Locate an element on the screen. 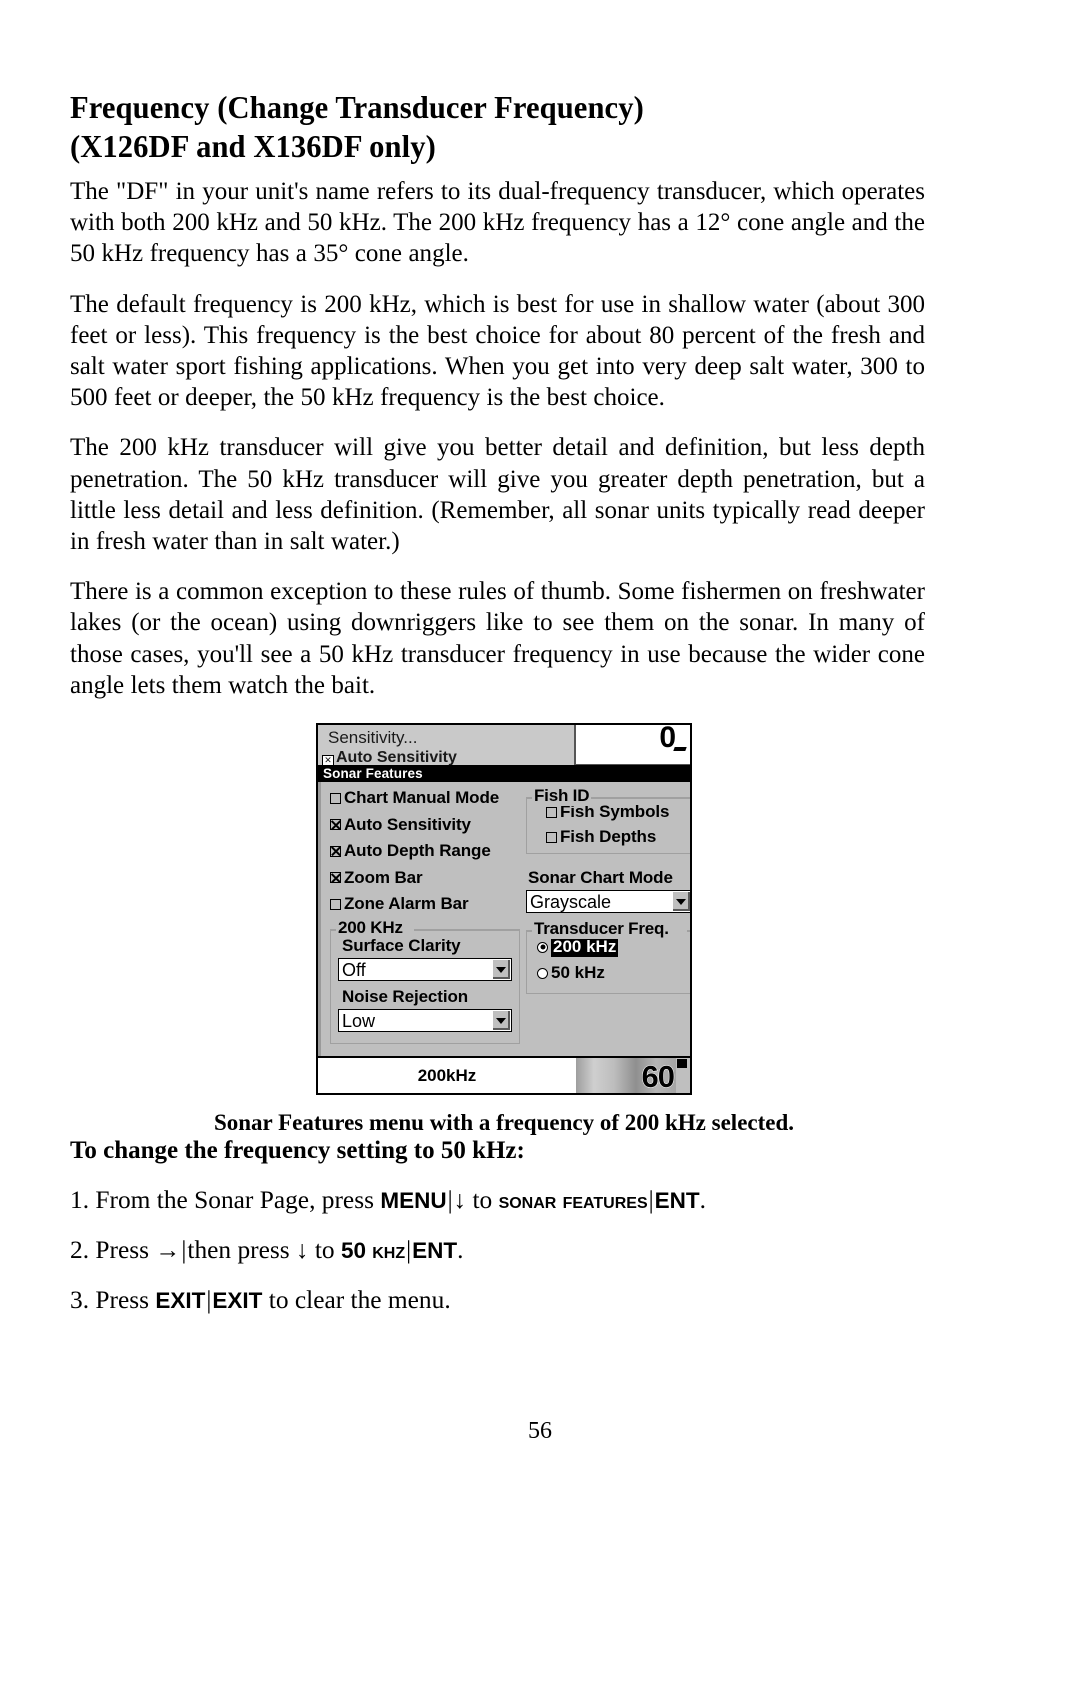 Image resolution: width=1080 pixels, height=1682 pixels. group-title: 200 KHz is located at coordinates (371, 928).